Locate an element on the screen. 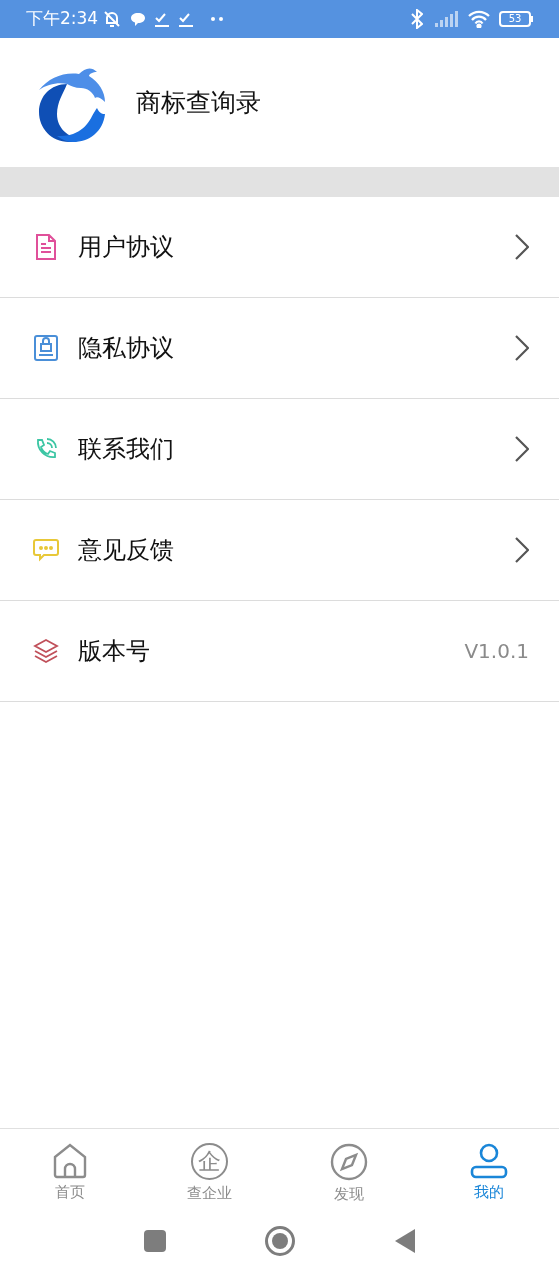 This screenshot has height=1280, width=559. compass-icon is located at coordinates (349, 1162).